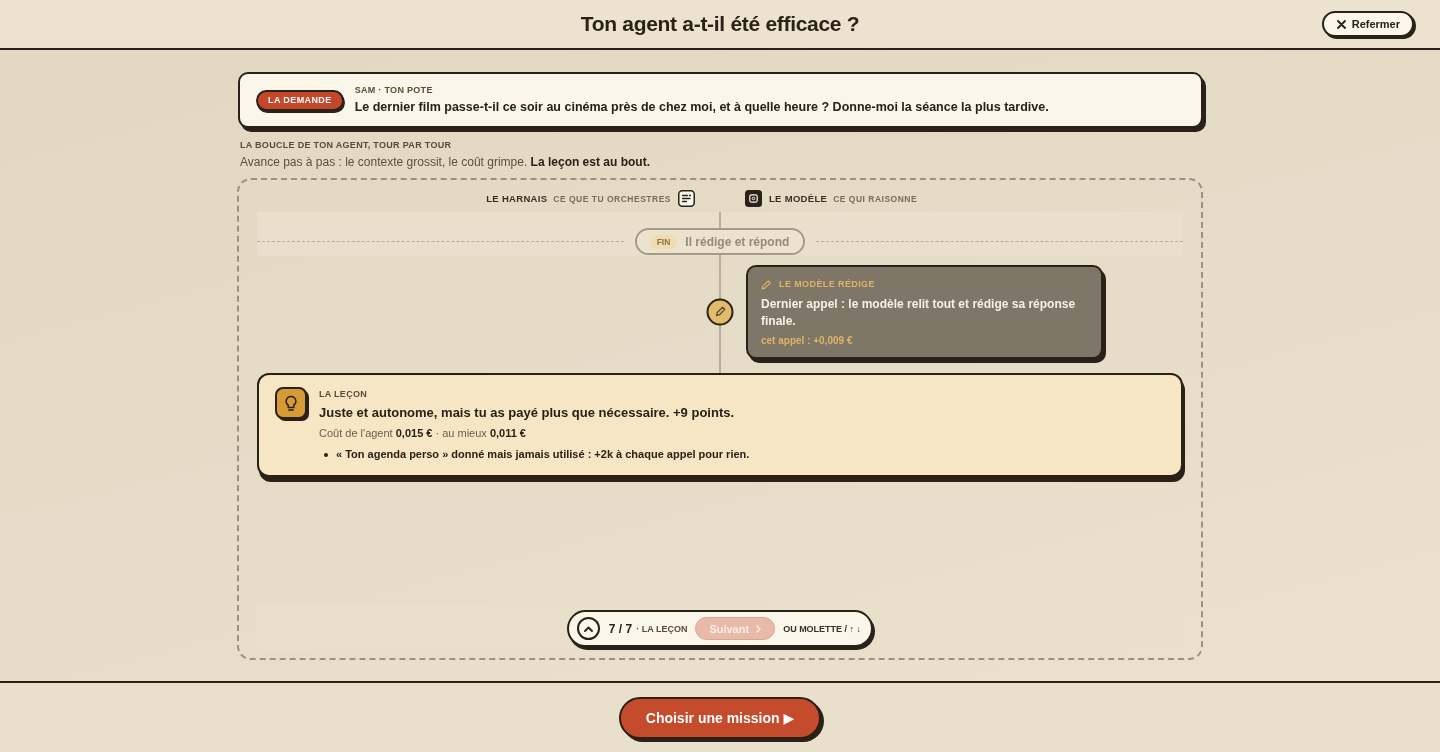 The image size is (1440, 752). I want to click on close-button: Refermer, so click(1367, 24).